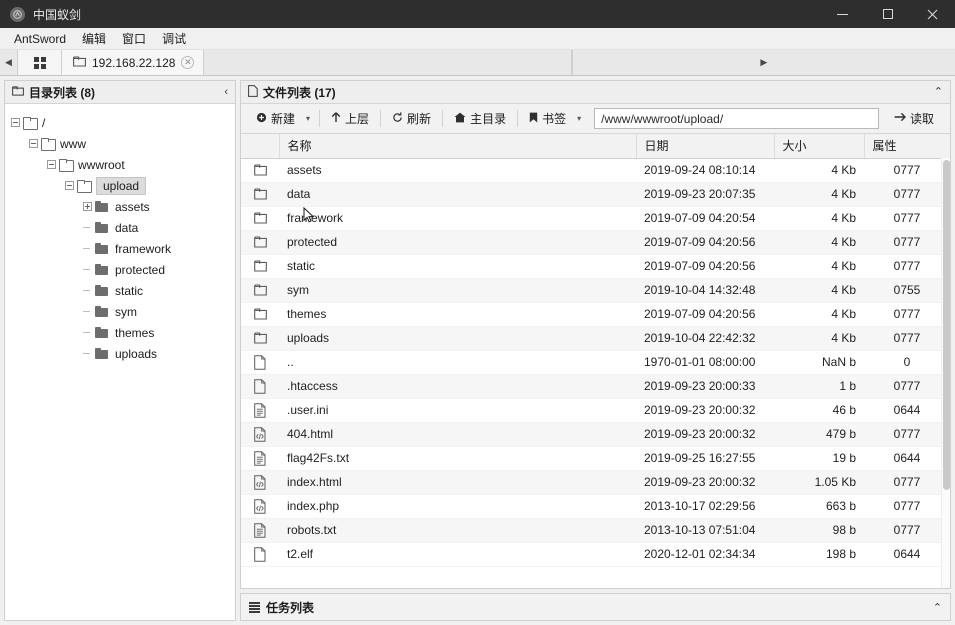 The height and width of the screenshot is (625, 955). What do you see at coordinates (457, 170) in the screenshot?
I see `row-name: assets` at bounding box center [457, 170].